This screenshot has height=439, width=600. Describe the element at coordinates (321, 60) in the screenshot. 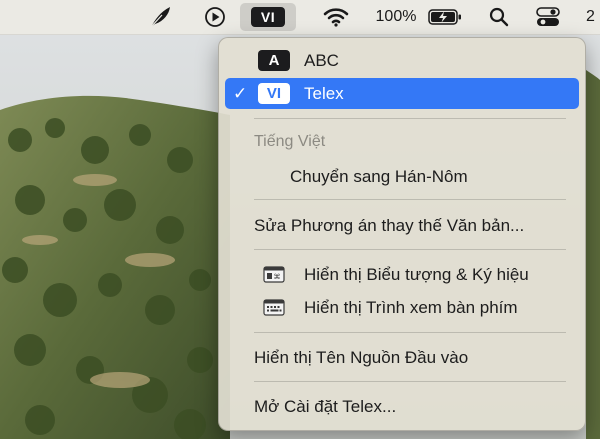

I see `menu-item-label: ABC` at that location.